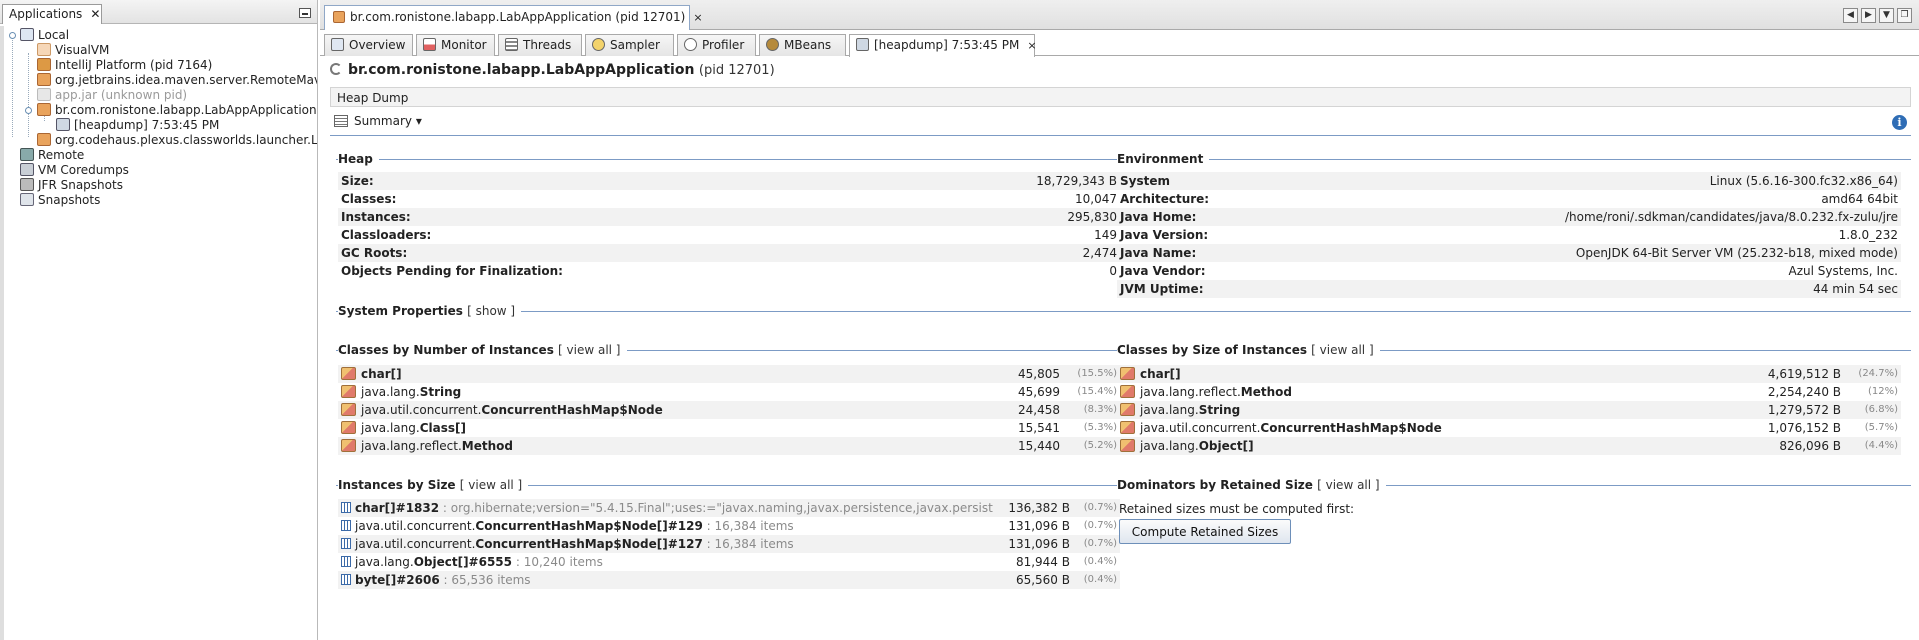 The height and width of the screenshot is (640, 1919). What do you see at coordinates (729, 374) in the screenshot?
I see `table-row: char[] 45,805 (15.5%)` at bounding box center [729, 374].